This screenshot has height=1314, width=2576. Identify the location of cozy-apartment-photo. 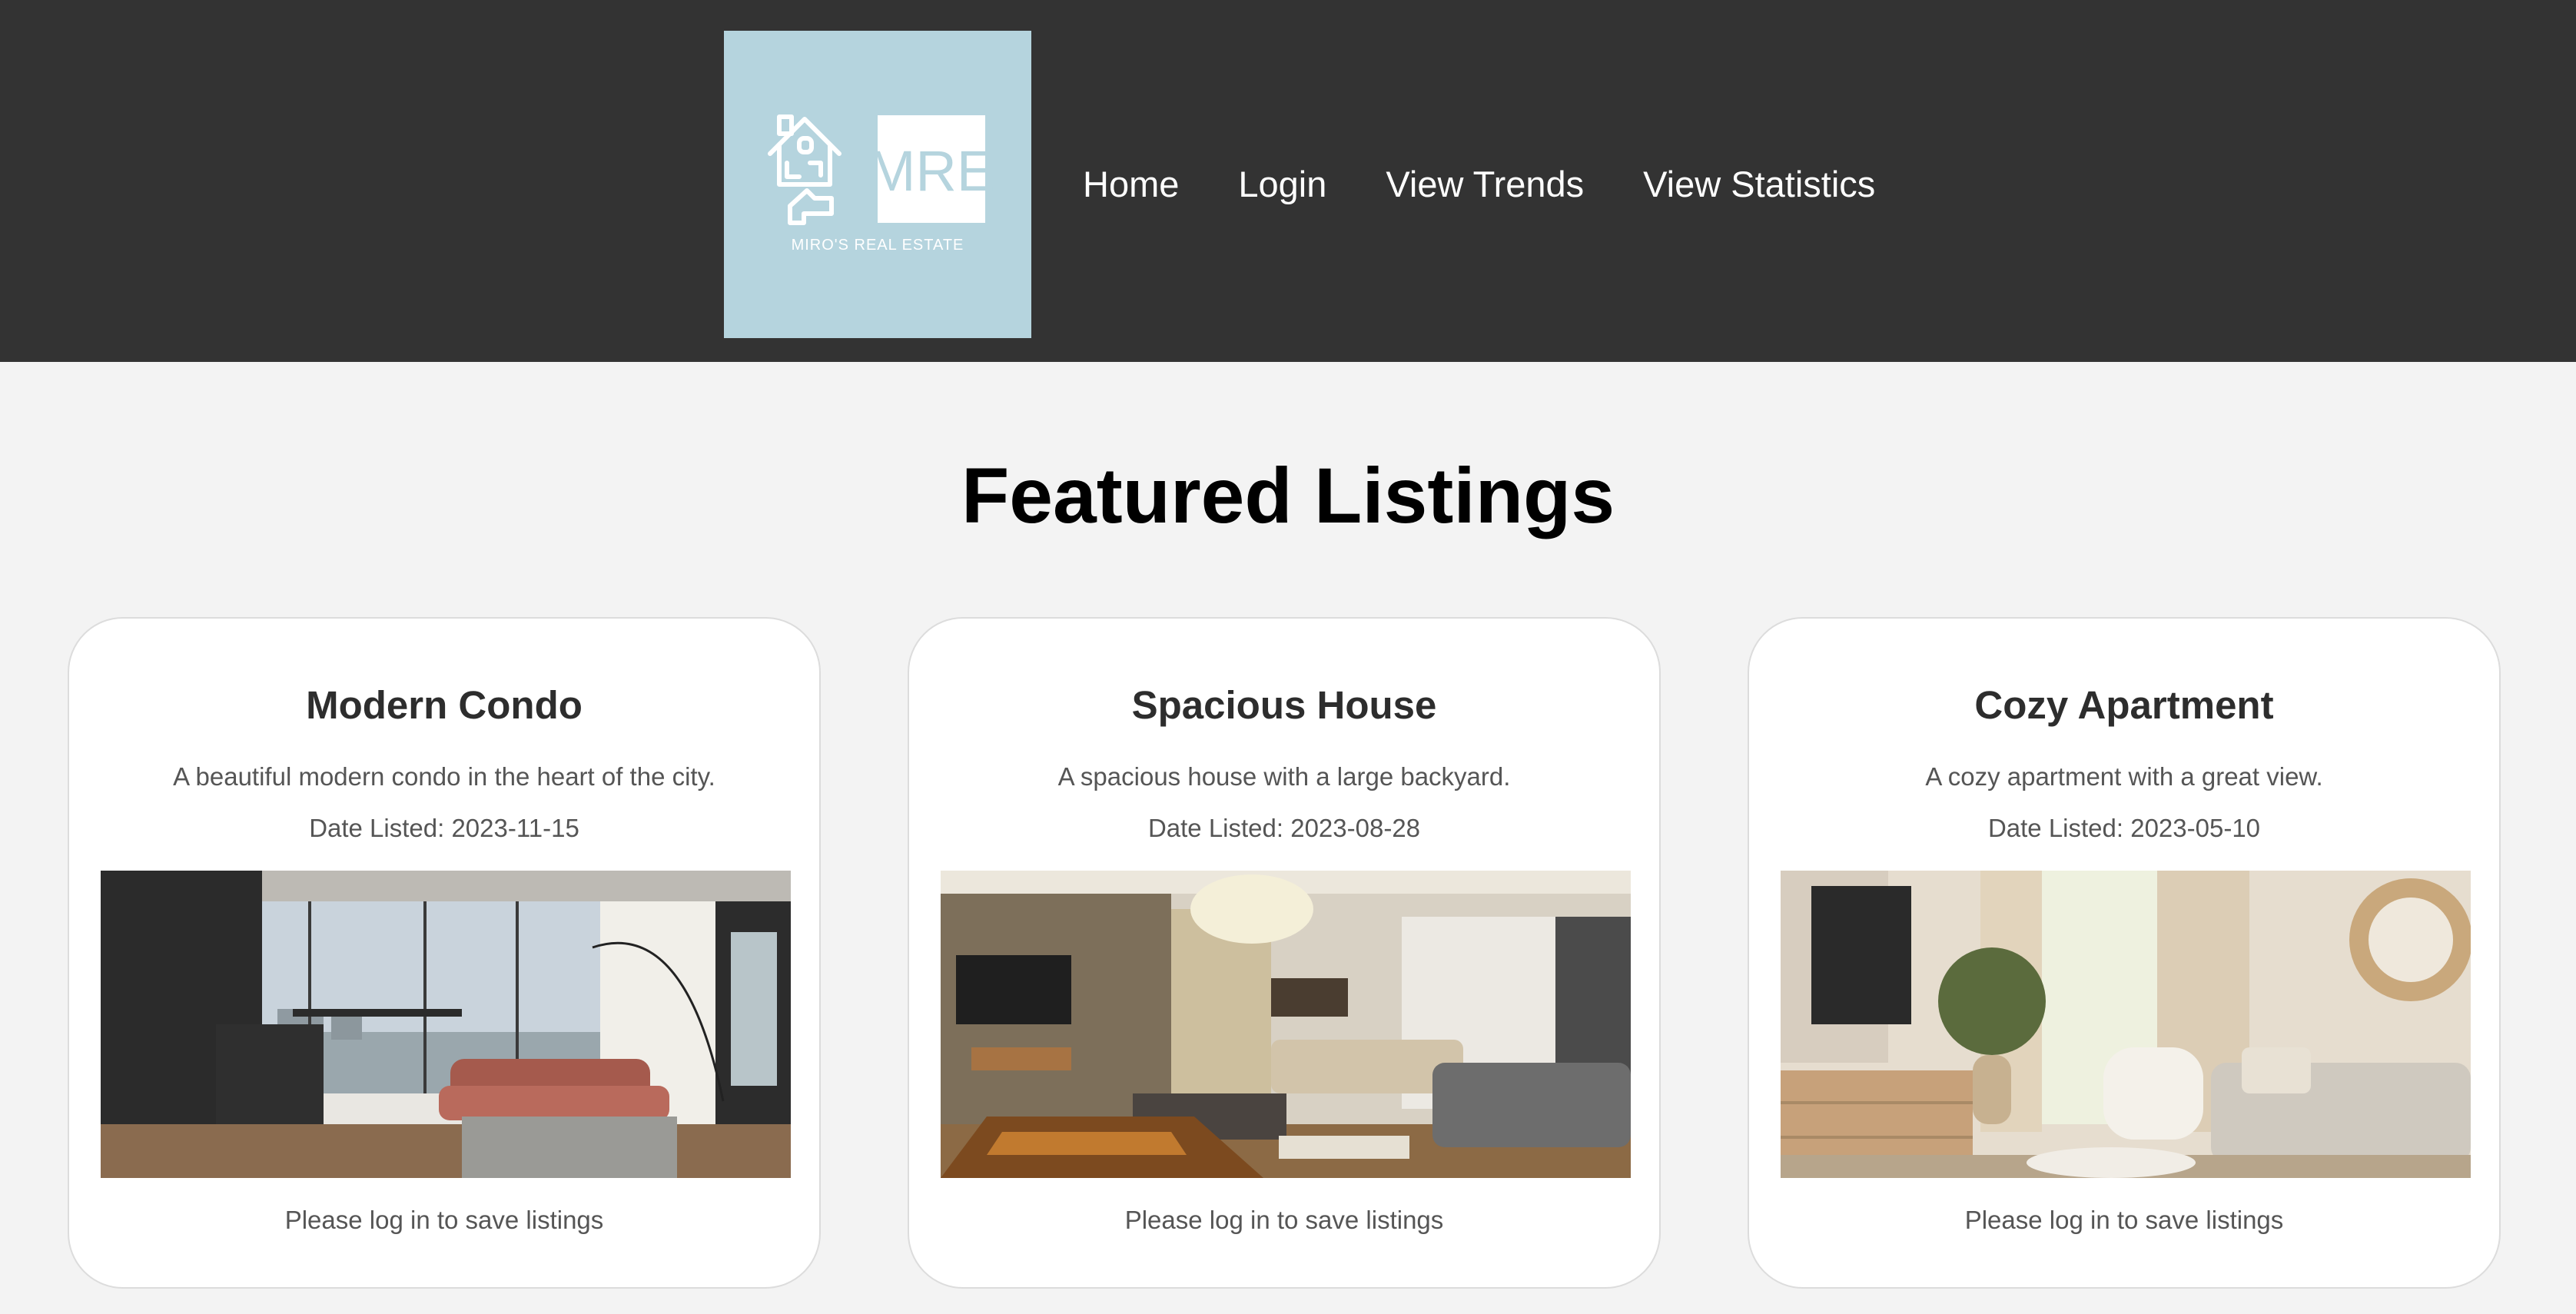
(2126, 1024).